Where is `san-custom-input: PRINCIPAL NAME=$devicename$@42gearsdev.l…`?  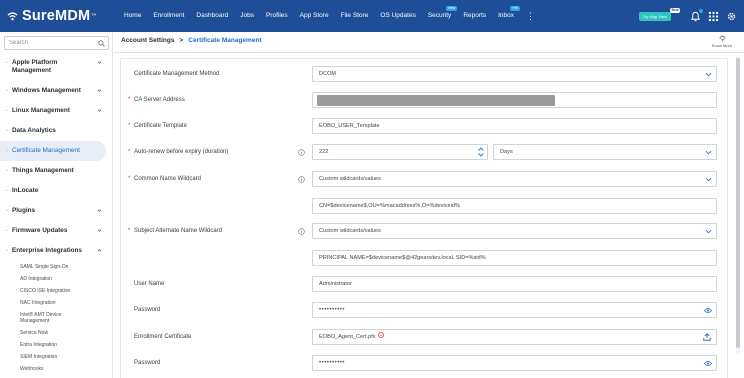
san-custom-input: PRINCIPAL NAME=$devicename$@42gearsdev.l… is located at coordinates (514, 258).